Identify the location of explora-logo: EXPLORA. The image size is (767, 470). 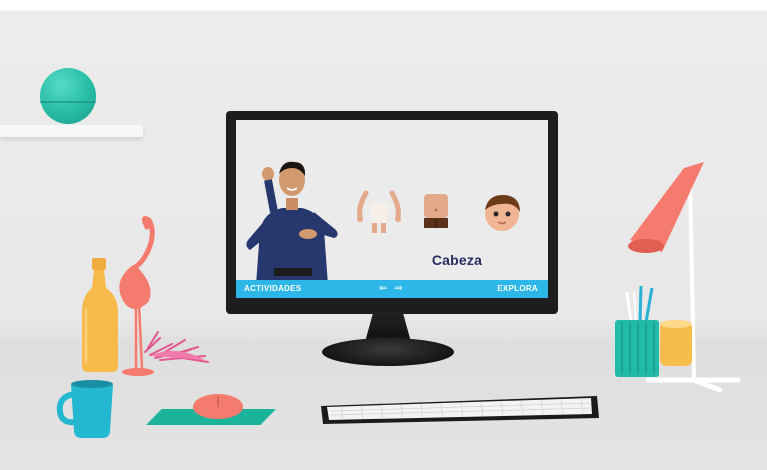
(517, 288).